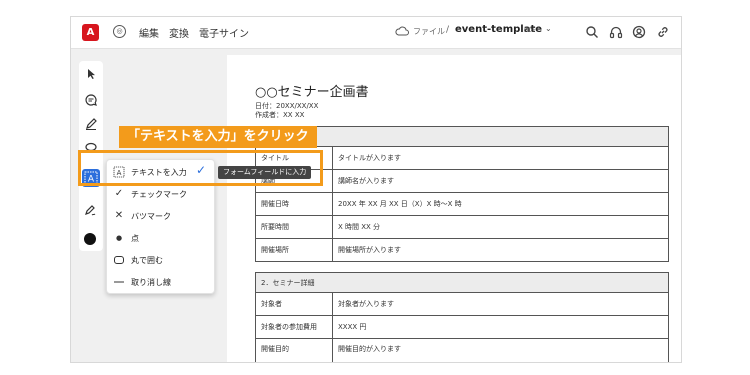 The height and width of the screenshot is (375, 750). What do you see at coordinates (90, 32) in the screenshot?
I see `acrobat-logo-icon: A` at bounding box center [90, 32].